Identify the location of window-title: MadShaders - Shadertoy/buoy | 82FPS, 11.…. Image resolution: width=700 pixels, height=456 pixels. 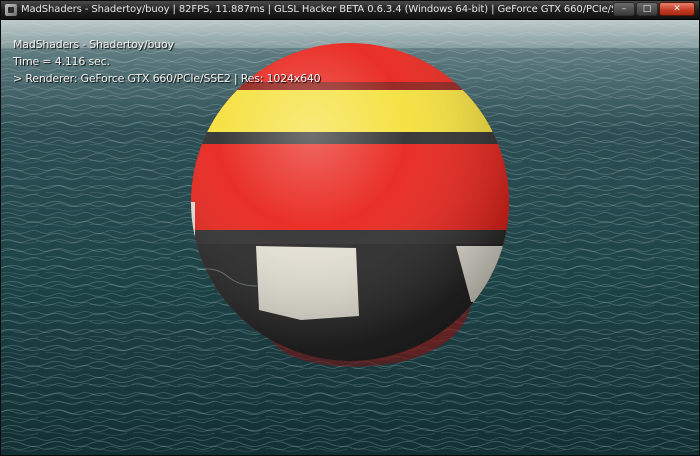
(328, 9).